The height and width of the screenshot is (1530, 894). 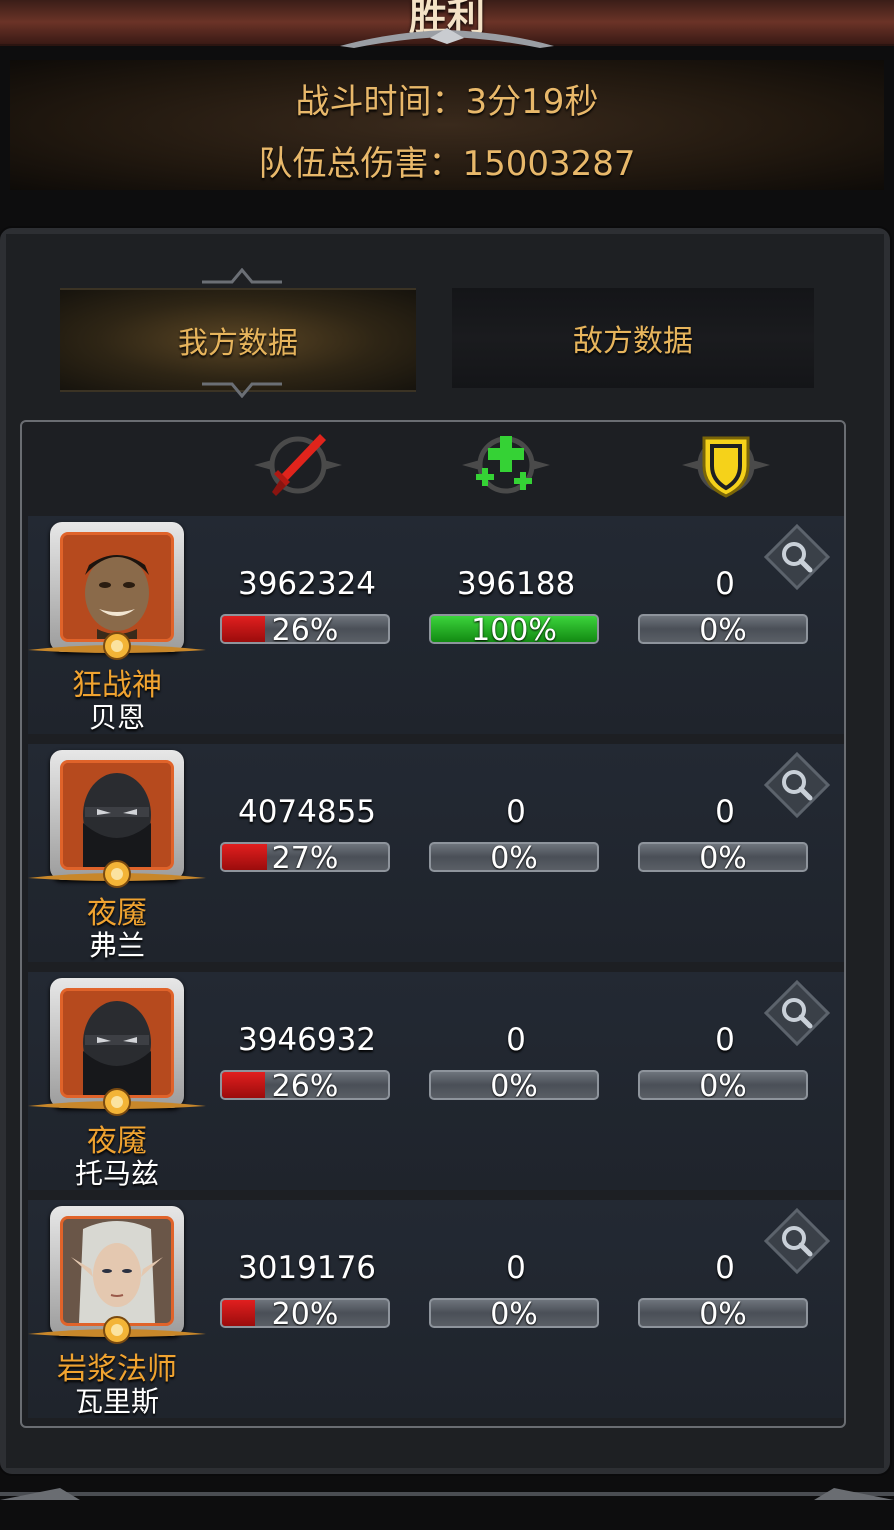 What do you see at coordinates (516, 584) in the screenshot?
I see `heal-value: 396188` at bounding box center [516, 584].